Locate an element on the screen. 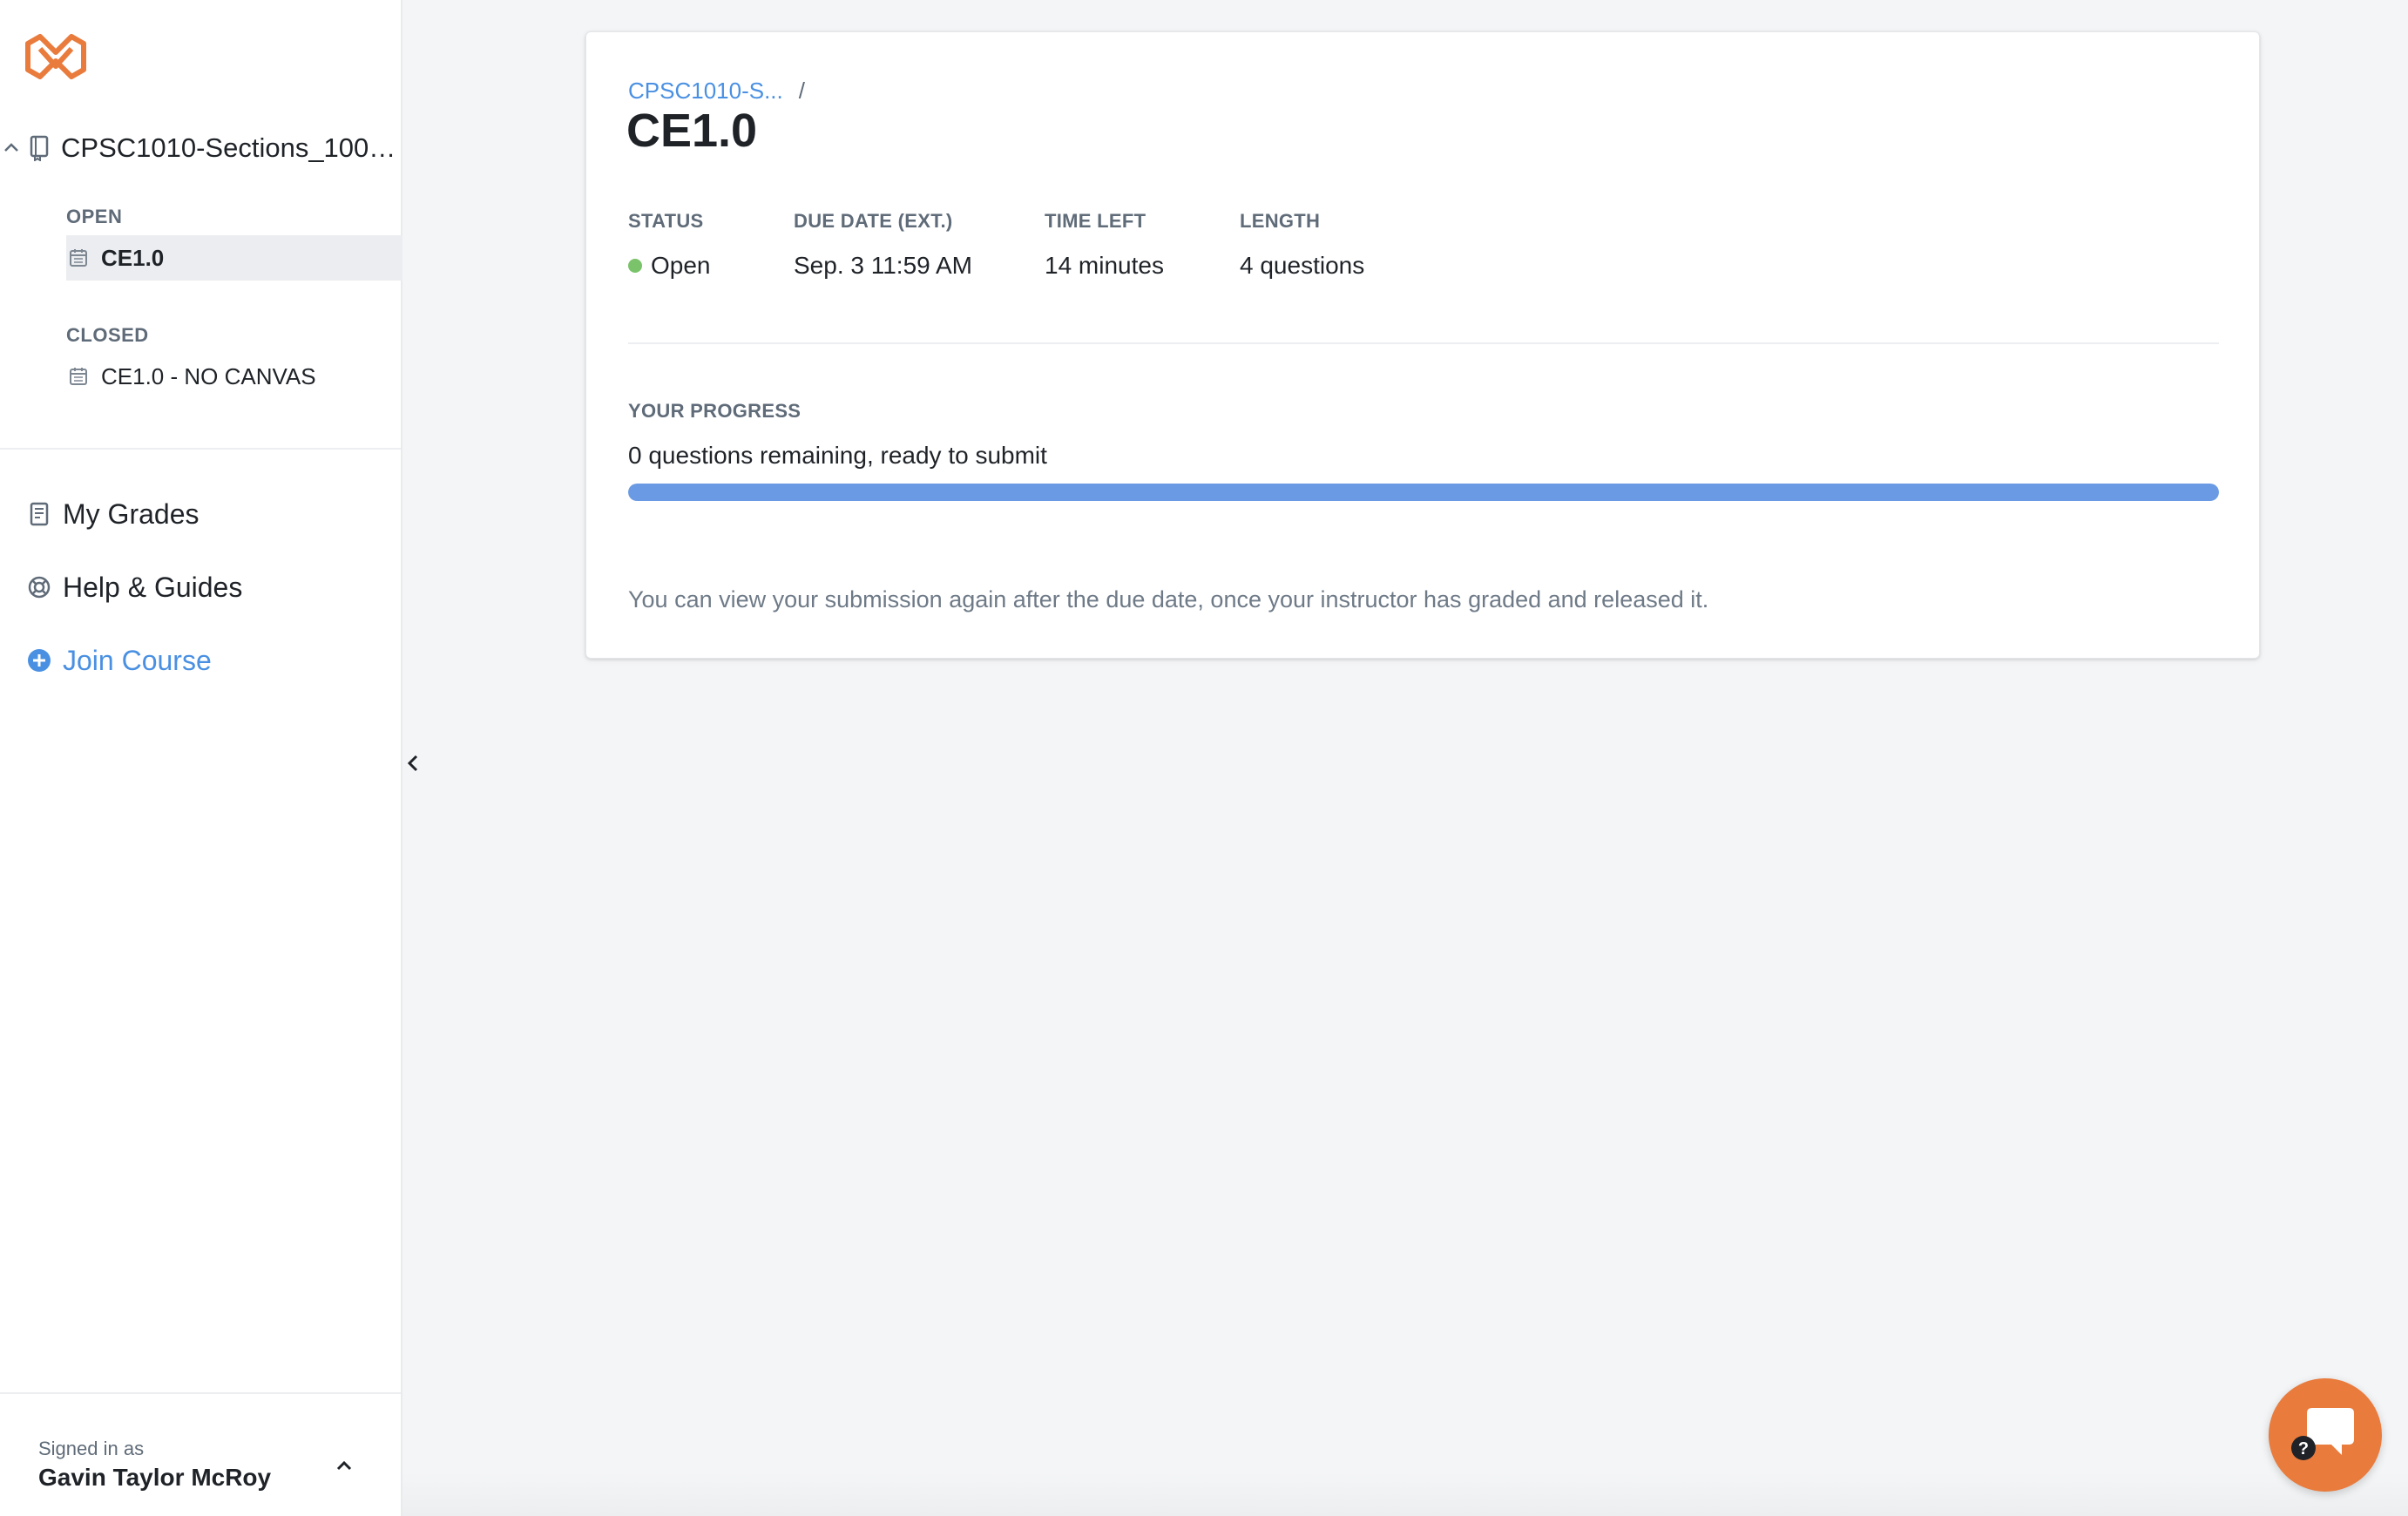 The height and width of the screenshot is (1516, 2408). assignment-item-ce1-no-canvas: CE1.0 - NO CANVAS is located at coordinates (234, 377).